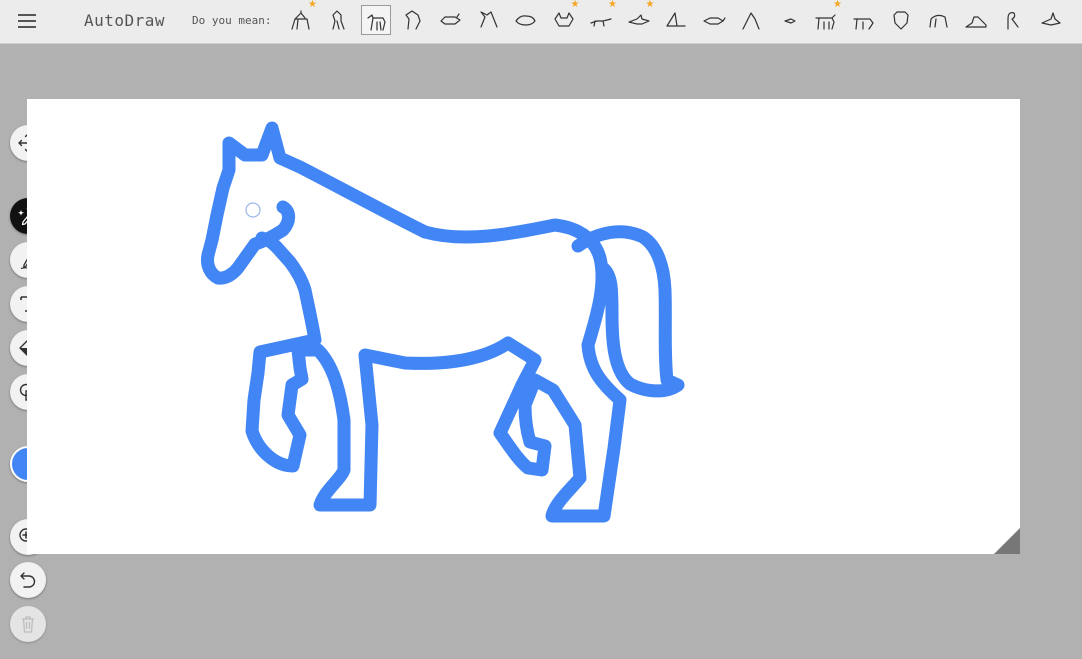  What do you see at coordinates (125, 20) in the screenshot?
I see `app-title: AutoDraw` at bounding box center [125, 20].